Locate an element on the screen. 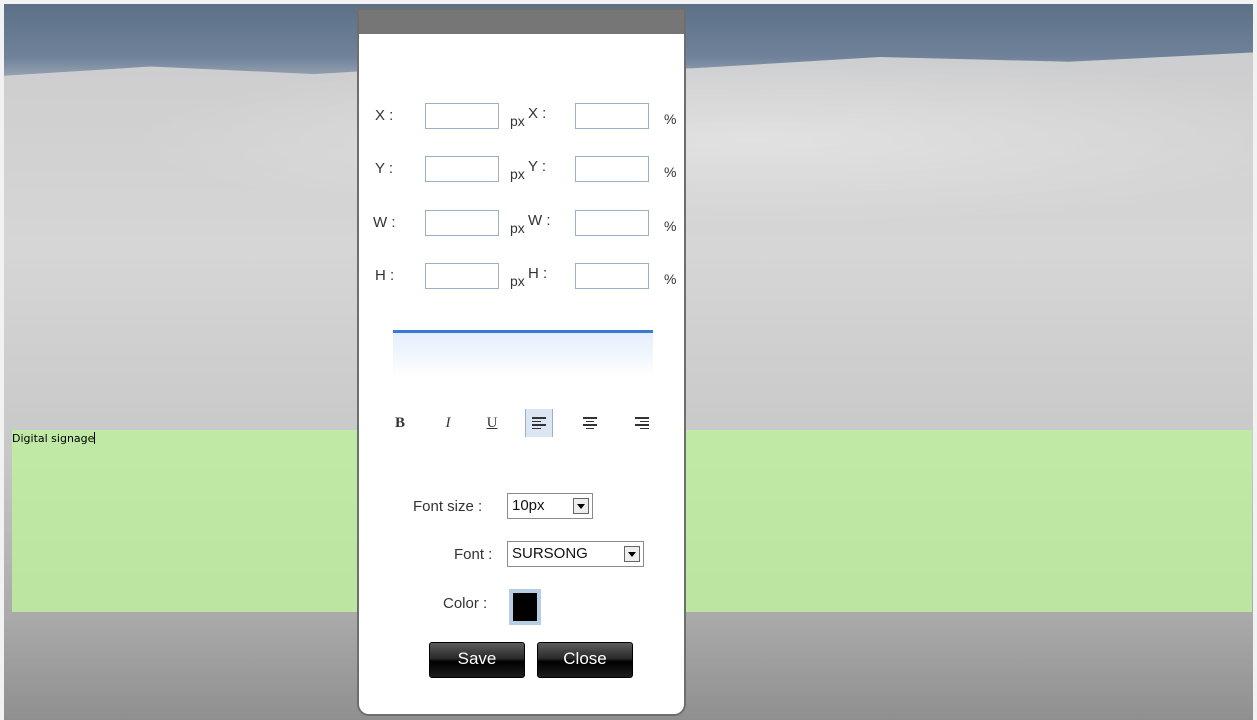  x-pct-label: X : is located at coordinates (537, 113).